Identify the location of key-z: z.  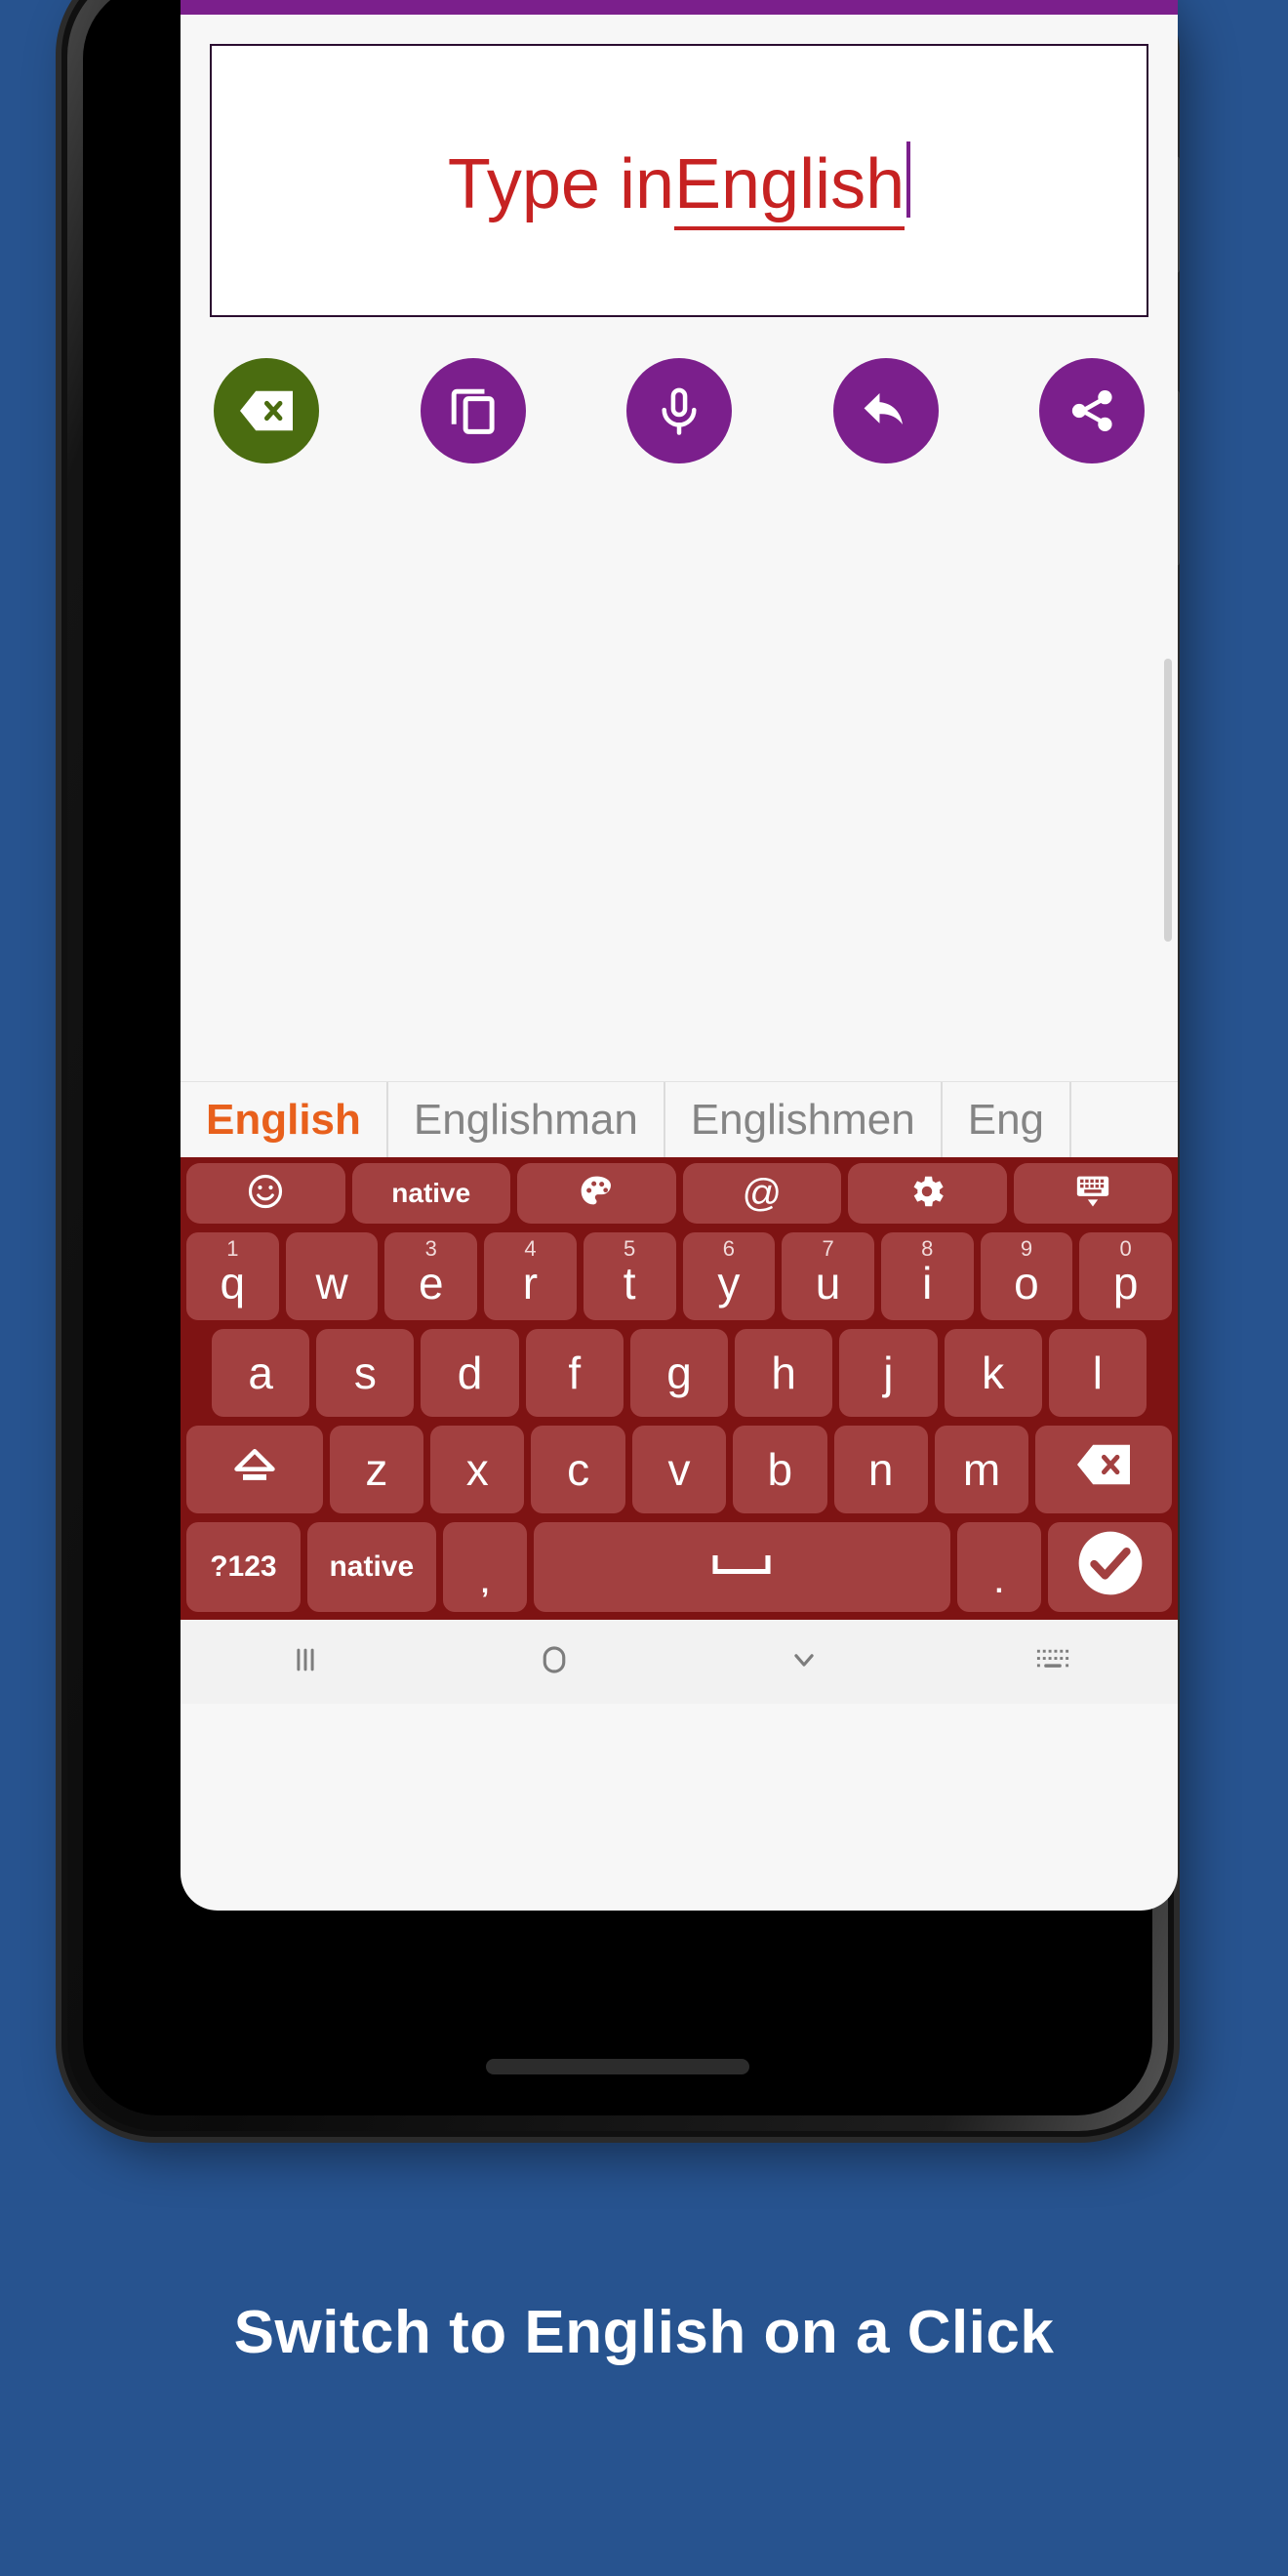
(376, 1469).